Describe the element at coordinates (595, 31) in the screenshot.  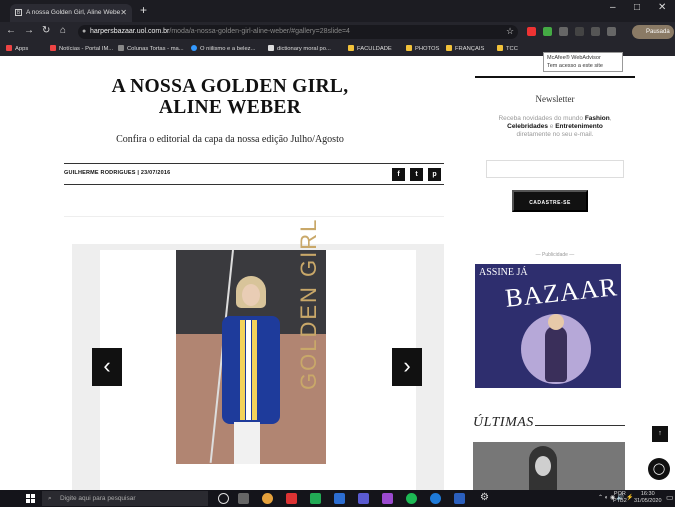
I see `extension-puzzle-icon` at that location.